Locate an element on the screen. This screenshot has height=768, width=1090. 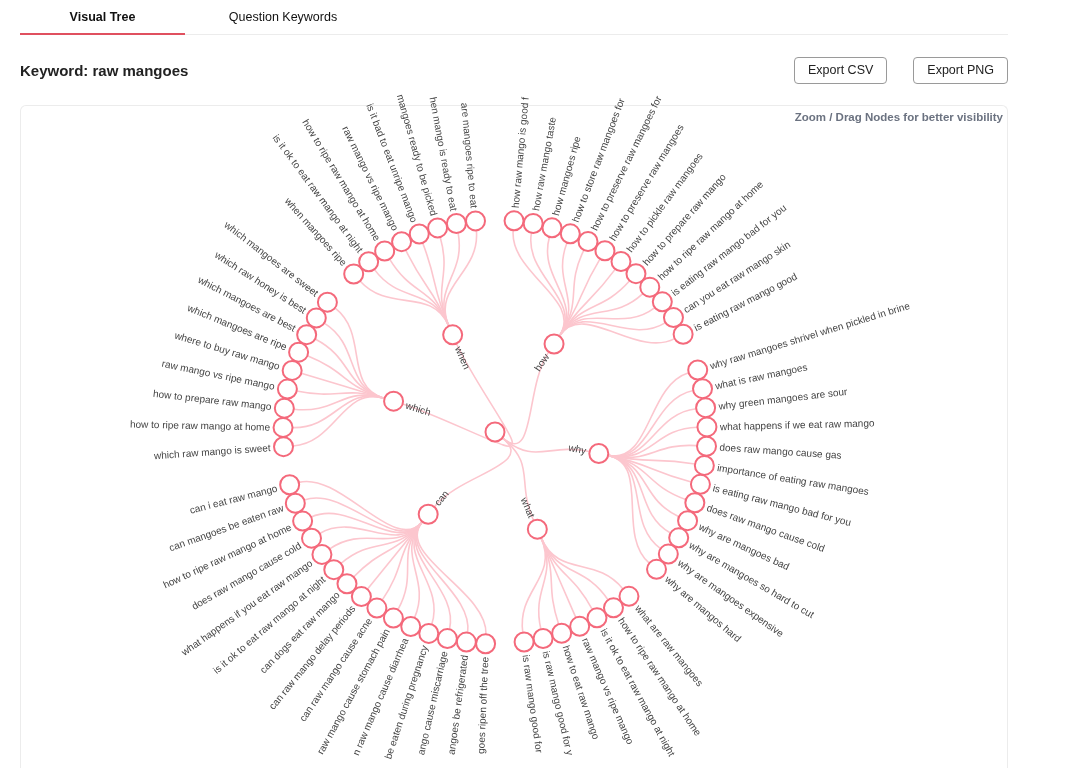
hint-text: Zoom / Drag Nodes for better visibility is located at coordinates (898, 117).